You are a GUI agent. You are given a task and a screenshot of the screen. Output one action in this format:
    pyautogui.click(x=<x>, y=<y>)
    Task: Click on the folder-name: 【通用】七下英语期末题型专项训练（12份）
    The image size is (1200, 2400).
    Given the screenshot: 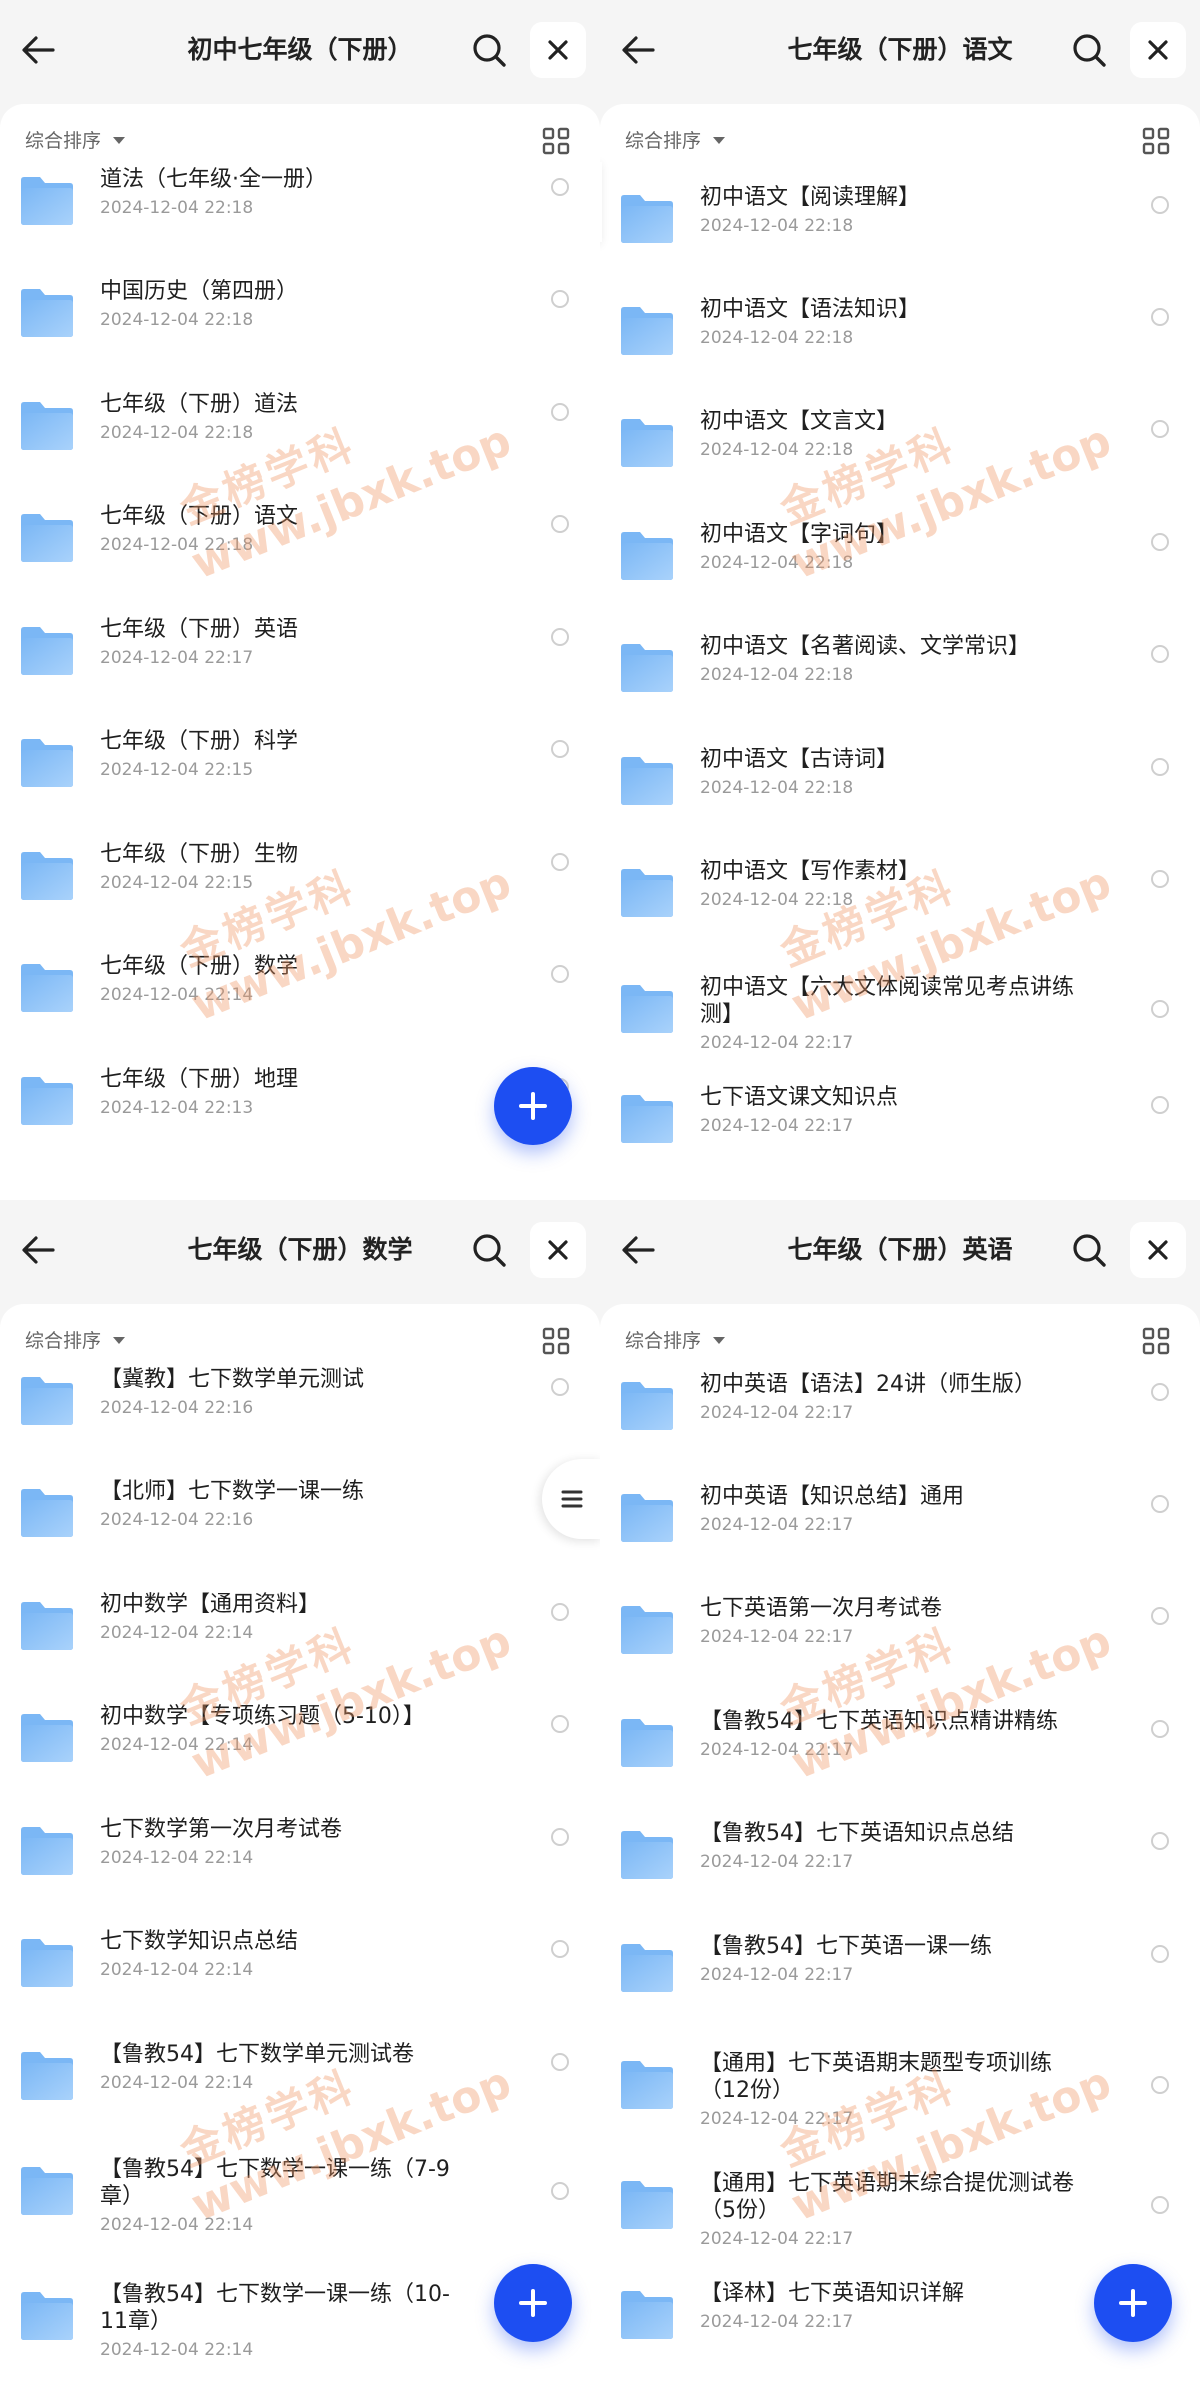 What is the action you would take?
    pyautogui.click(x=876, y=2077)
    